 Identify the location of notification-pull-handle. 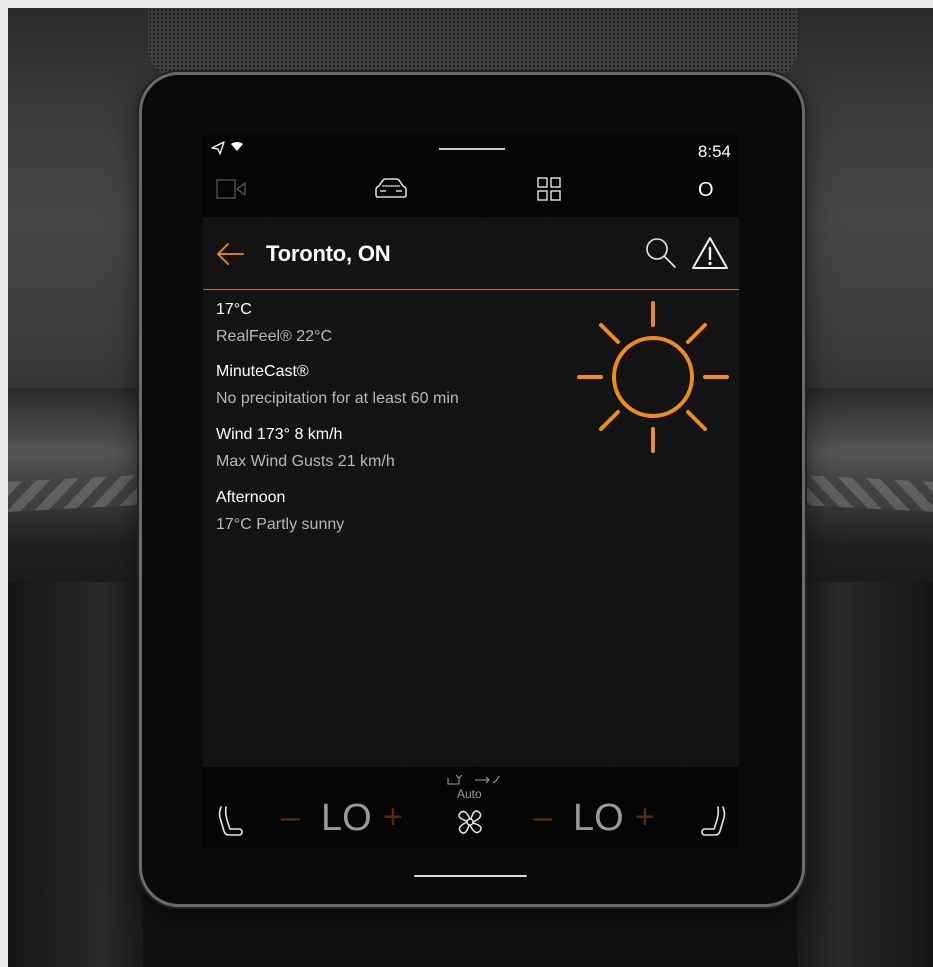
(472, 149).